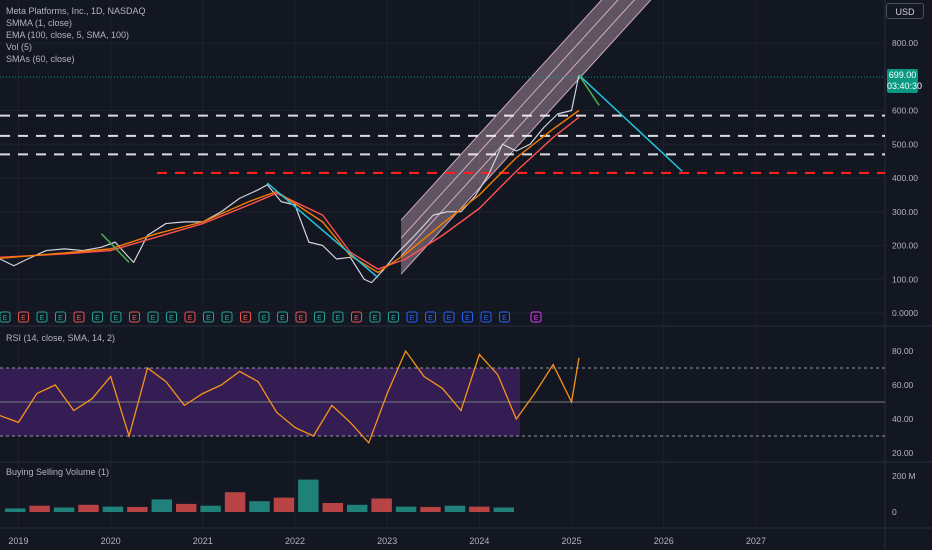 The width and height of the screenshot is (932, 550). Describe the element at coordinates (905, 144) in the screenshot. I see `y-tick-label: 500.00` at that location.